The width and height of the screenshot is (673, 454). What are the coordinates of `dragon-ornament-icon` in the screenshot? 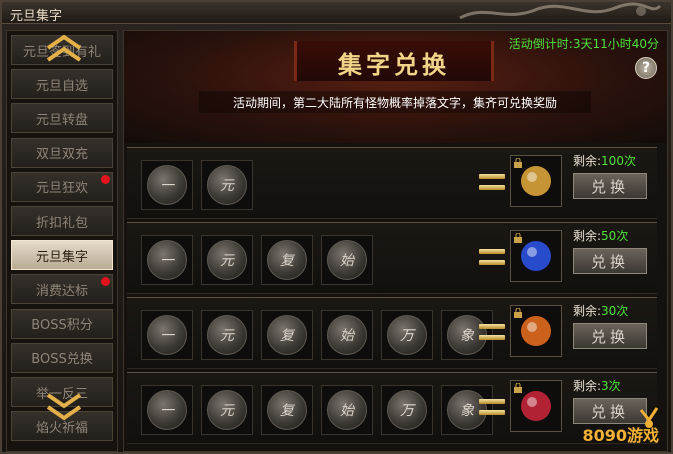 It's located at (560, 11).